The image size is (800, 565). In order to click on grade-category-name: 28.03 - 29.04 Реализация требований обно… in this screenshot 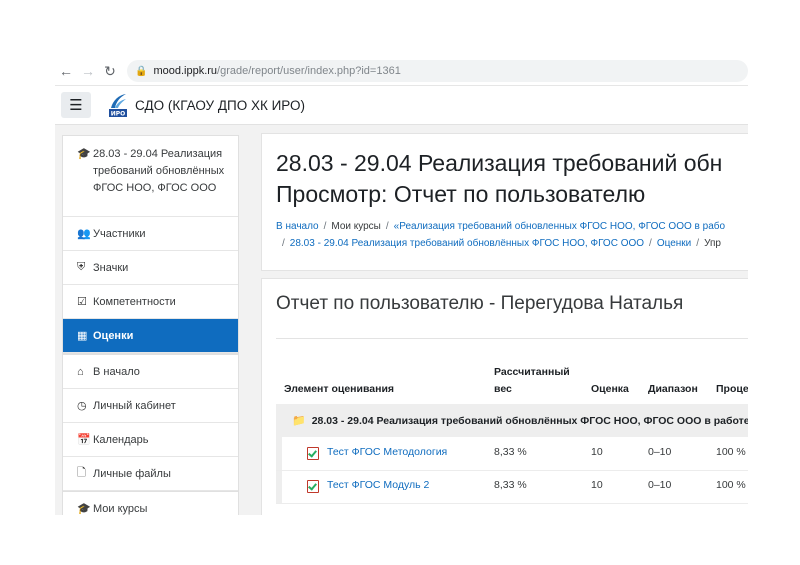, I will do `click(529, 420)`.